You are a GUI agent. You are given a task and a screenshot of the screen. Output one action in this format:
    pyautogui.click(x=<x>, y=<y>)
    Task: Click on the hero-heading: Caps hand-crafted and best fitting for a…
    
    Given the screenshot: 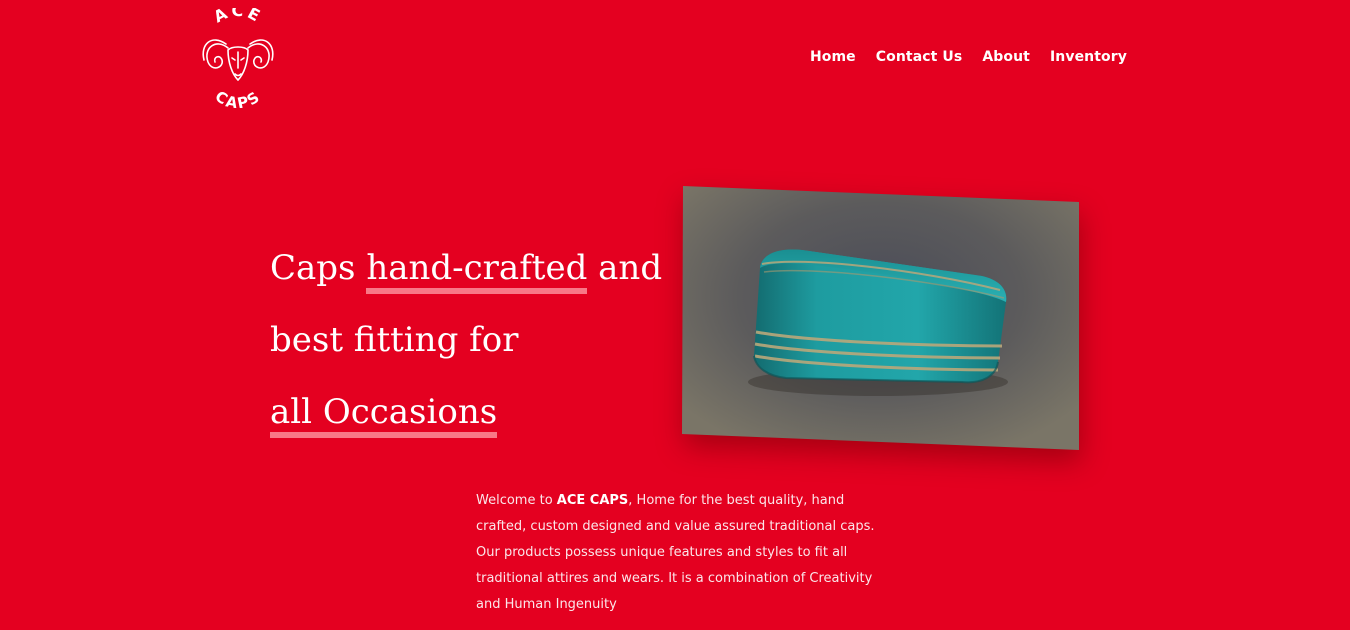 What is the action you would take?
    pyautogui.click(x=466, y=340)
    